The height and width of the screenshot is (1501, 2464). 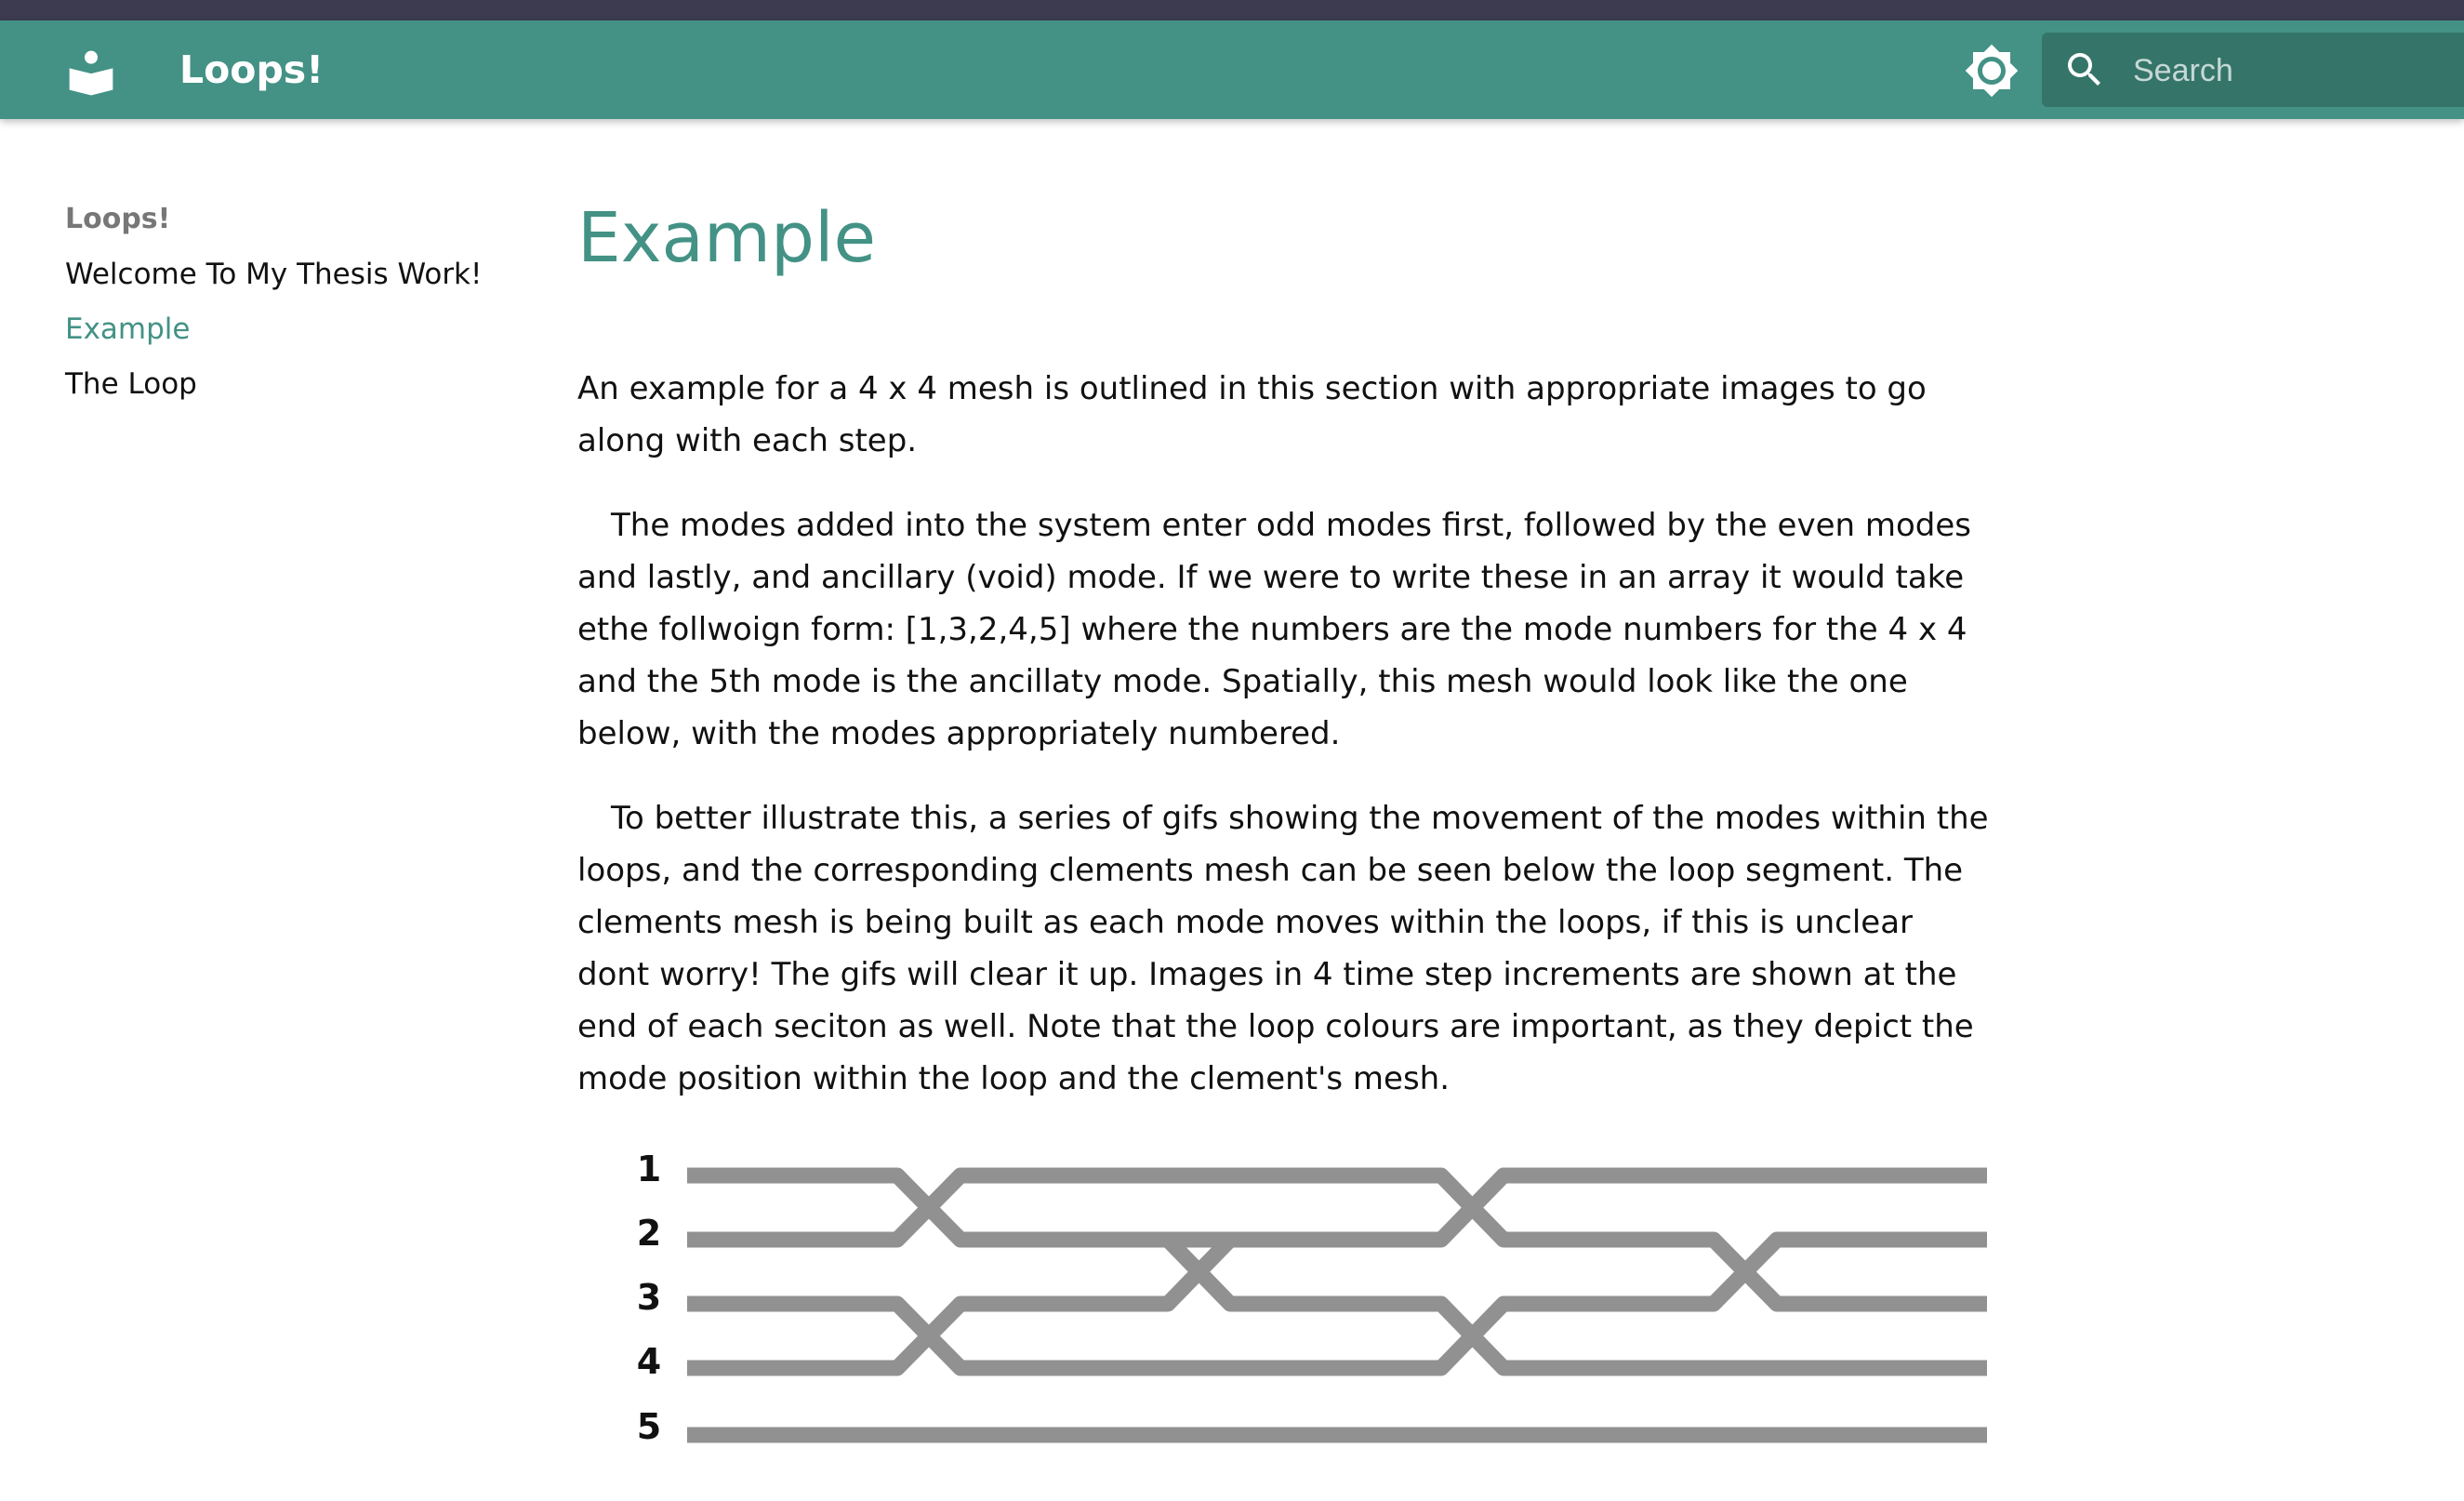 What do you see at coordinates (727, 238) in the screenshot?
I see `page-title: Example` at bounding box center [727, 238].